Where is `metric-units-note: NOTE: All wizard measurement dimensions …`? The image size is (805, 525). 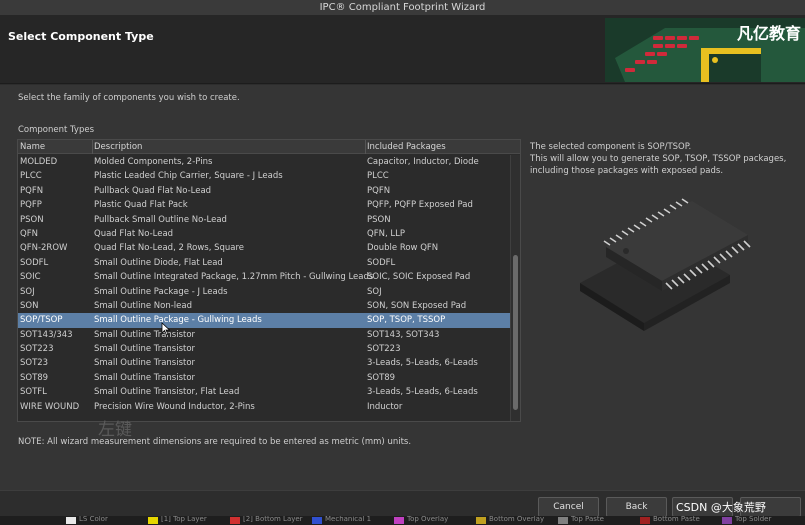
metric-units-note: NOTE: All wizard measurement dimensions … is located at coordinates (215, 442).